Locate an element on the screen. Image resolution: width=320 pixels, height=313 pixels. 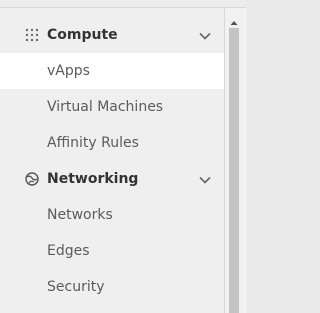
scroll-up-arrow-icon is located at coordinates (234, 19).